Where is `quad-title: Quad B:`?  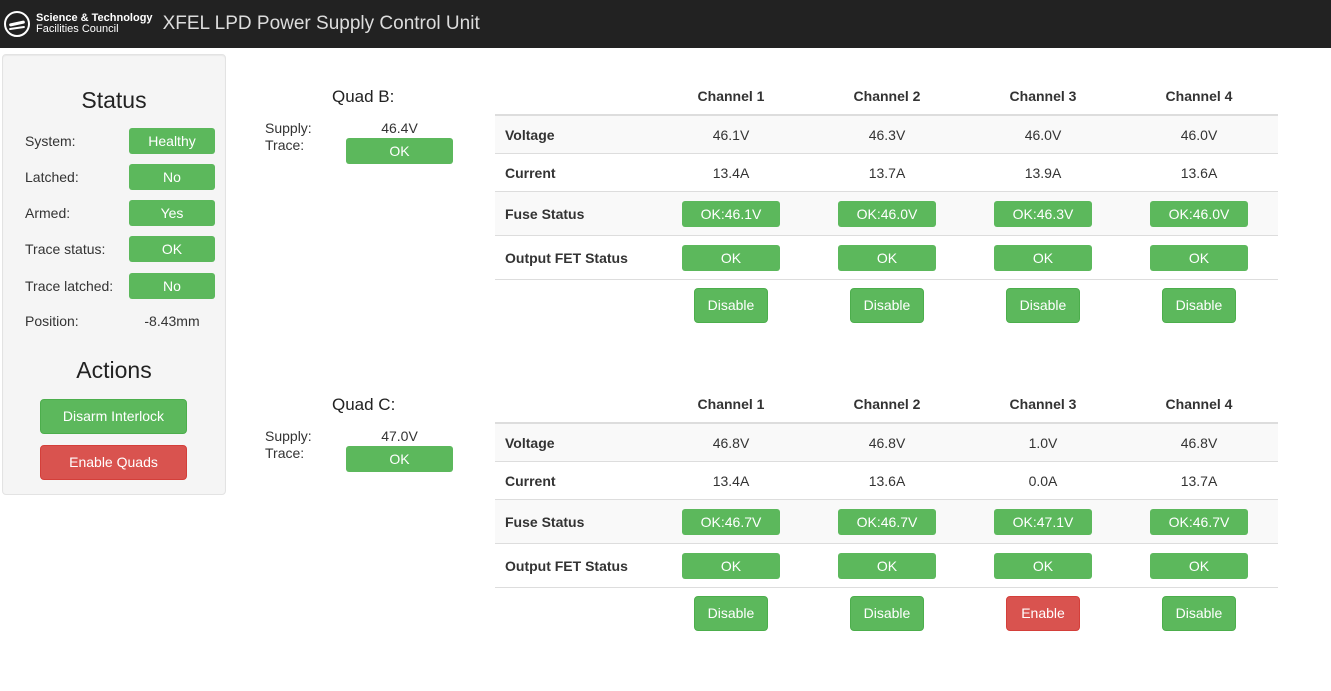
quad-title: Quad B: is located at coordinates (363, 96).